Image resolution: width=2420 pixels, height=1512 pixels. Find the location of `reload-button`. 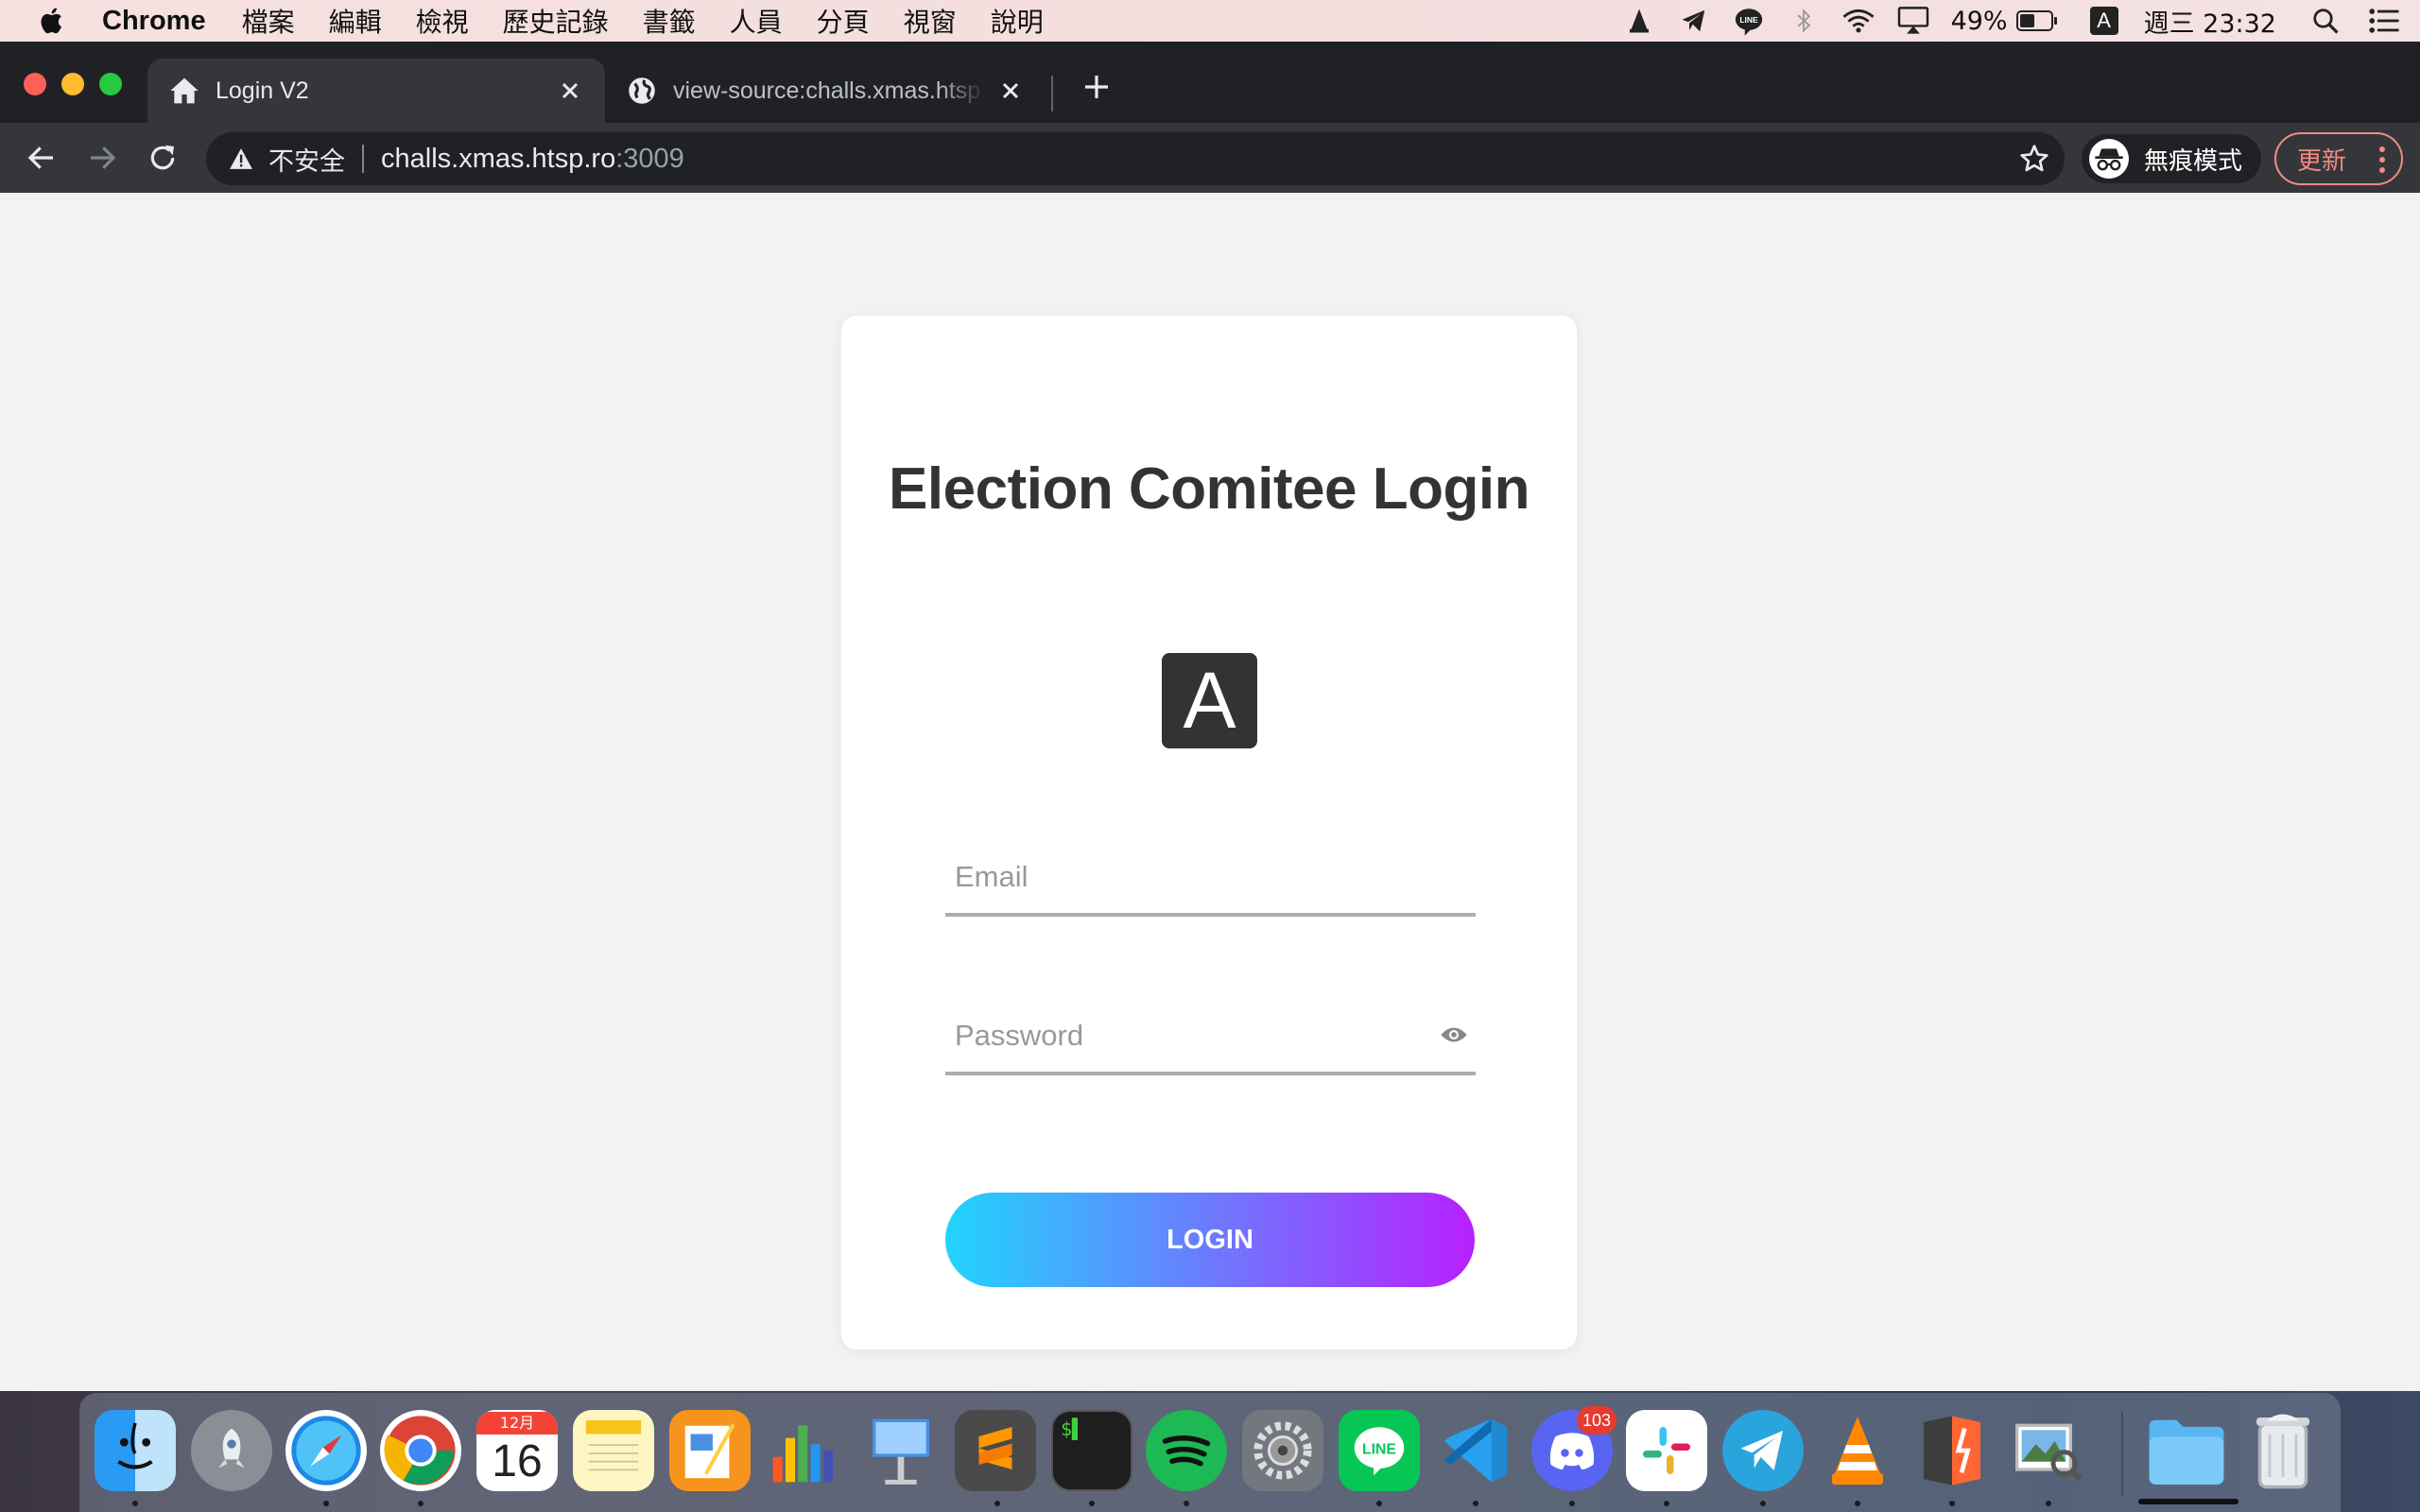

reload-button is located at coordinates (163, 158).